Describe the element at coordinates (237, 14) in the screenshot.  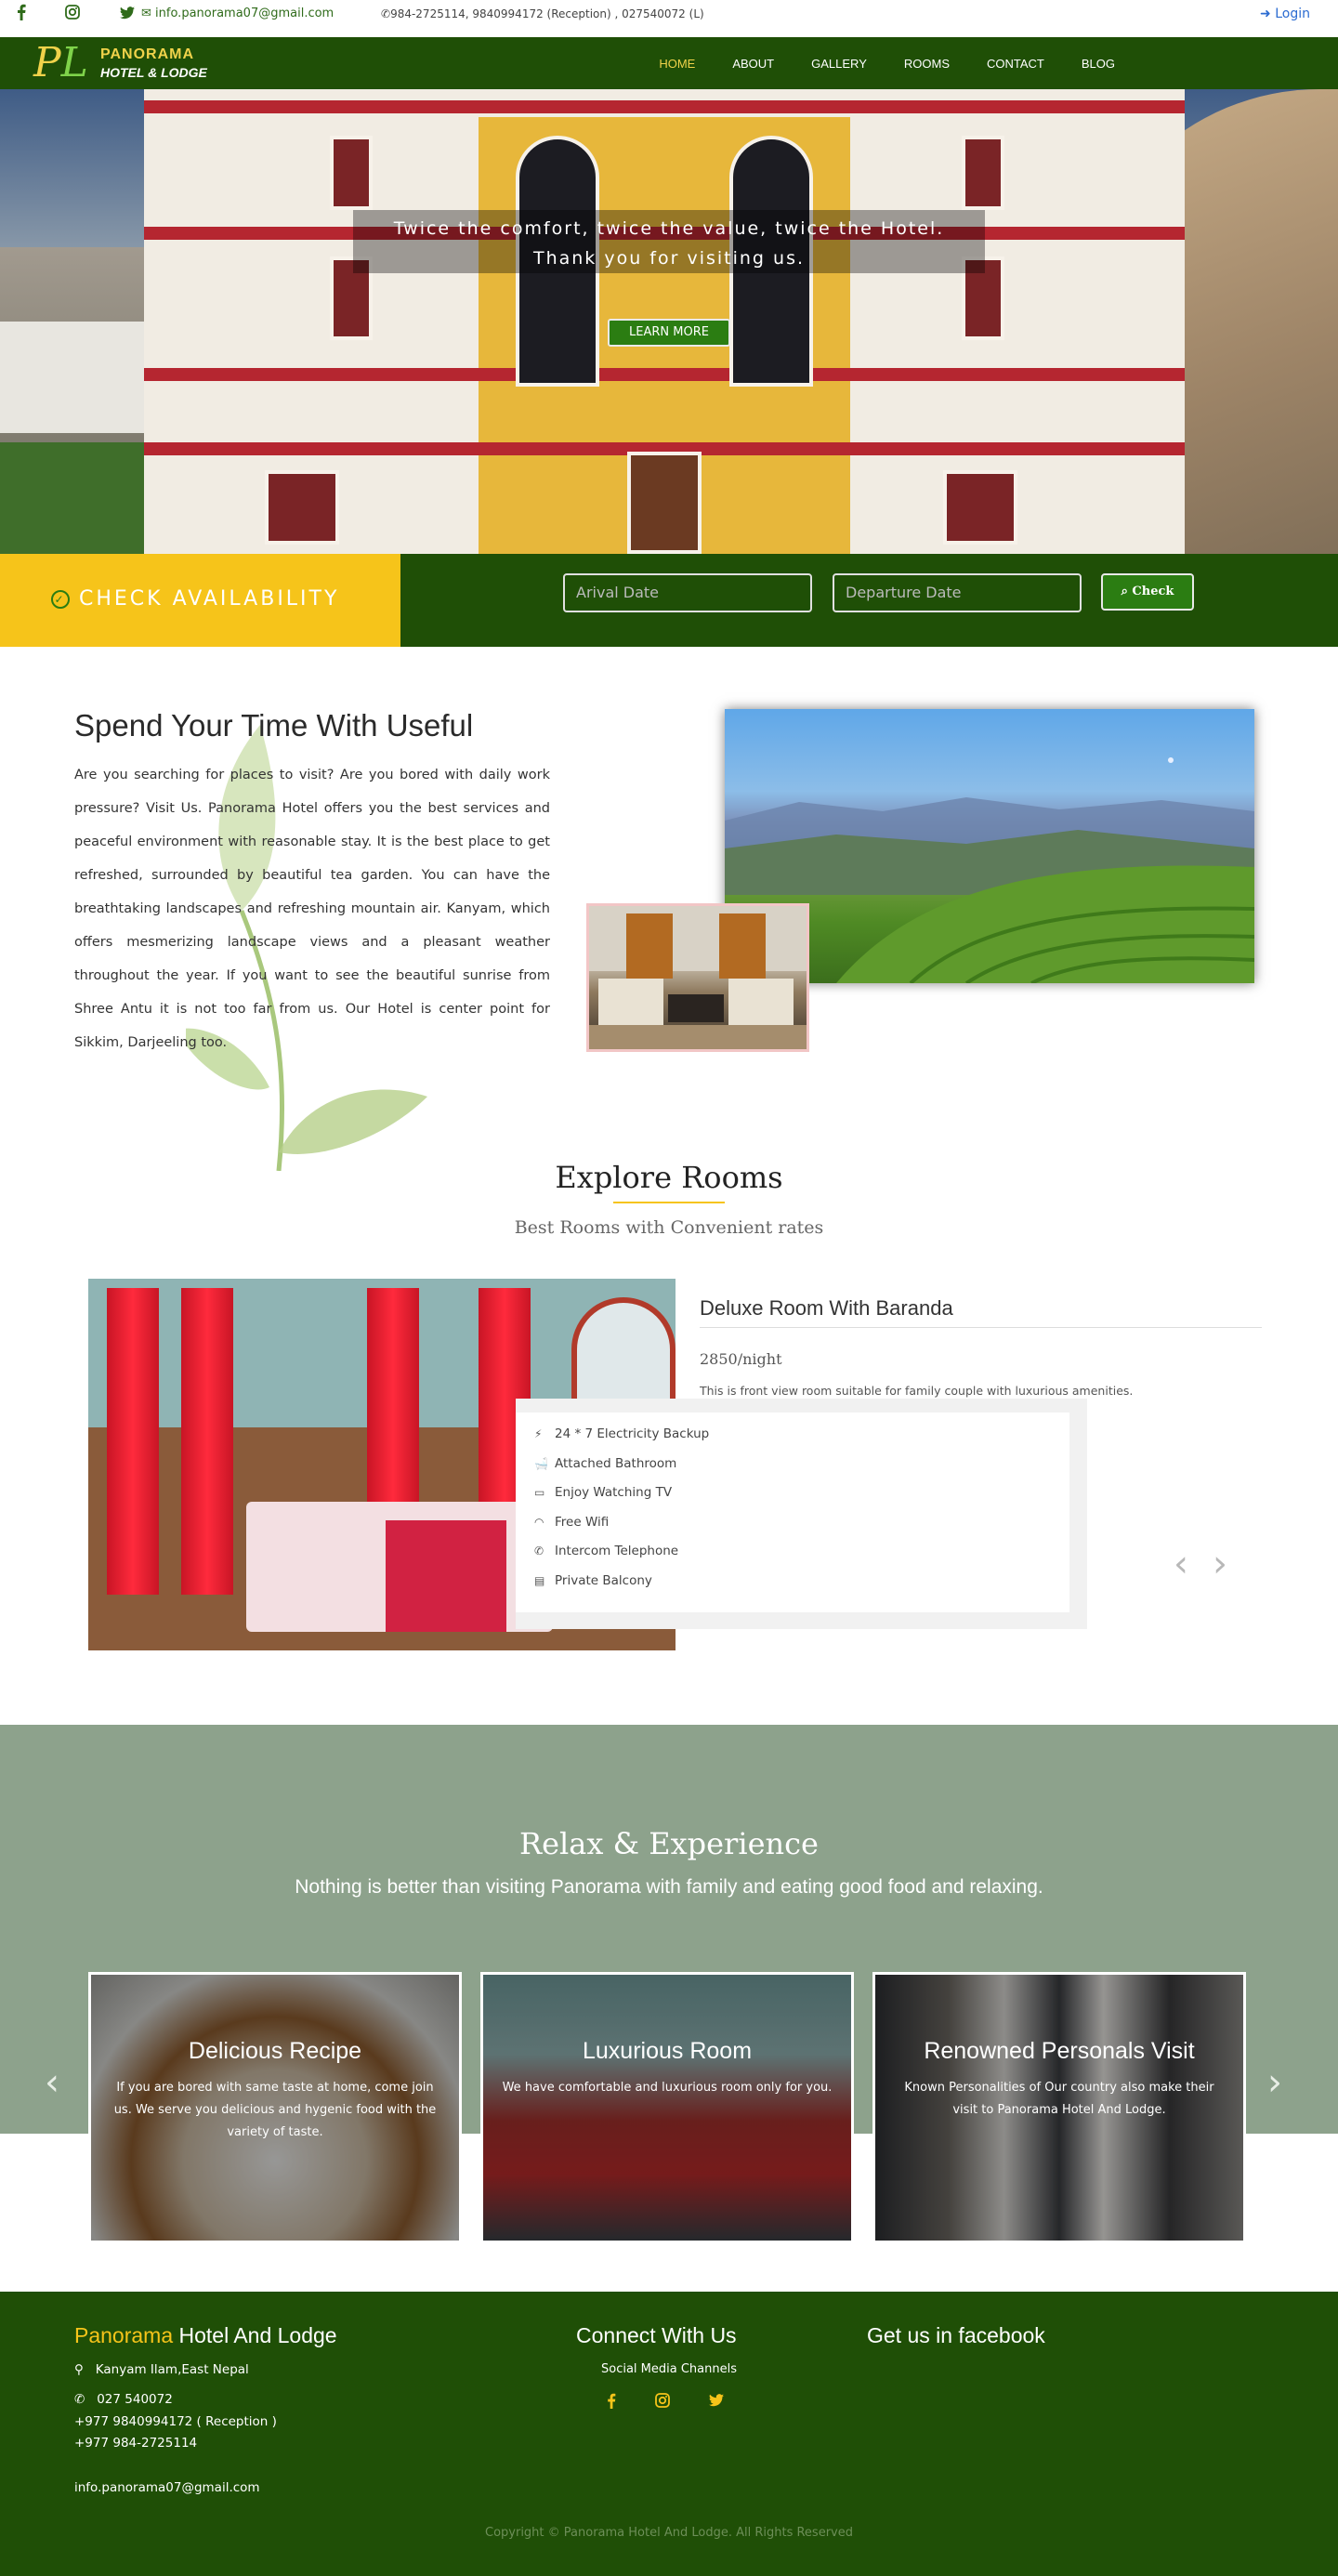
I see `email-link: ✉ info.panorama07@gmail.com` at that location.